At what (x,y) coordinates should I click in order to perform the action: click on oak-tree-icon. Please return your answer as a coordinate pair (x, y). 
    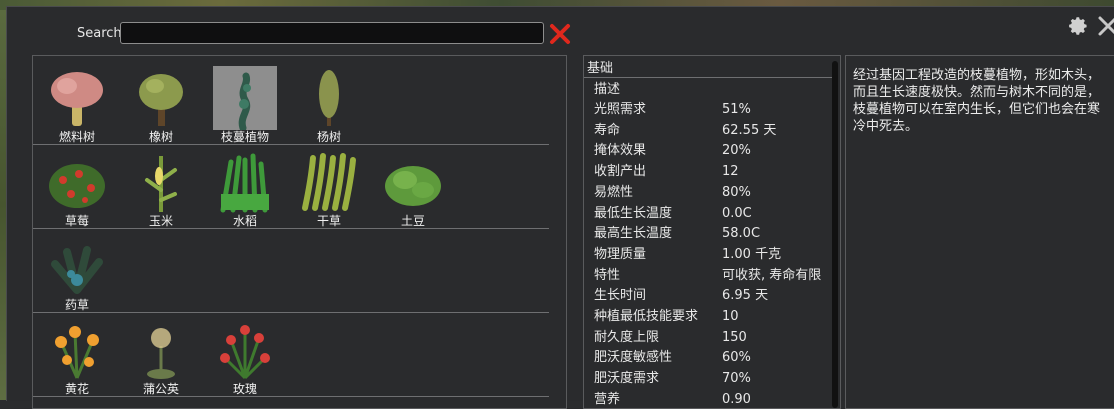
    Looking at the image, I should click on (161, 100).